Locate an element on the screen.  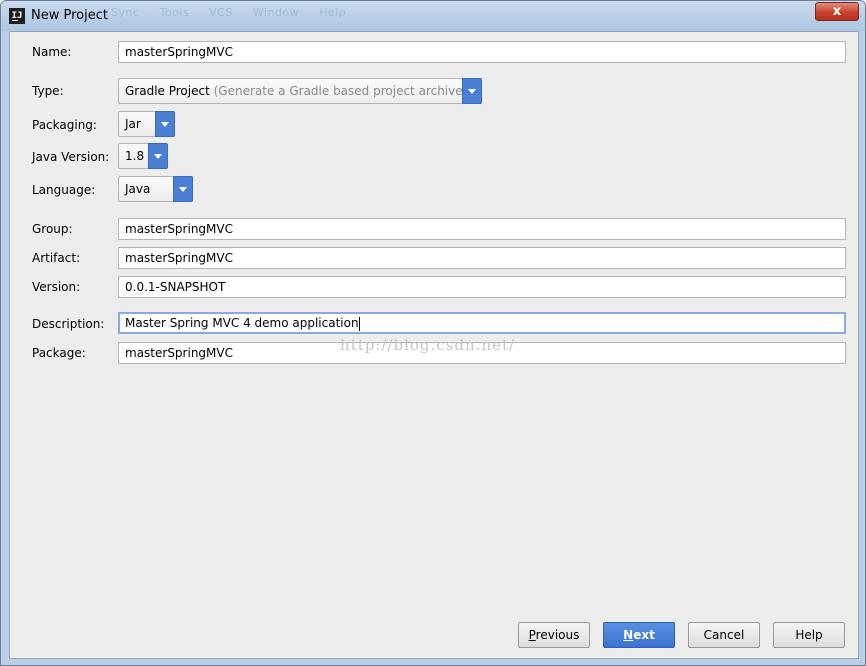
artifact-label: Artifact: is located at coordinates (56, 258).